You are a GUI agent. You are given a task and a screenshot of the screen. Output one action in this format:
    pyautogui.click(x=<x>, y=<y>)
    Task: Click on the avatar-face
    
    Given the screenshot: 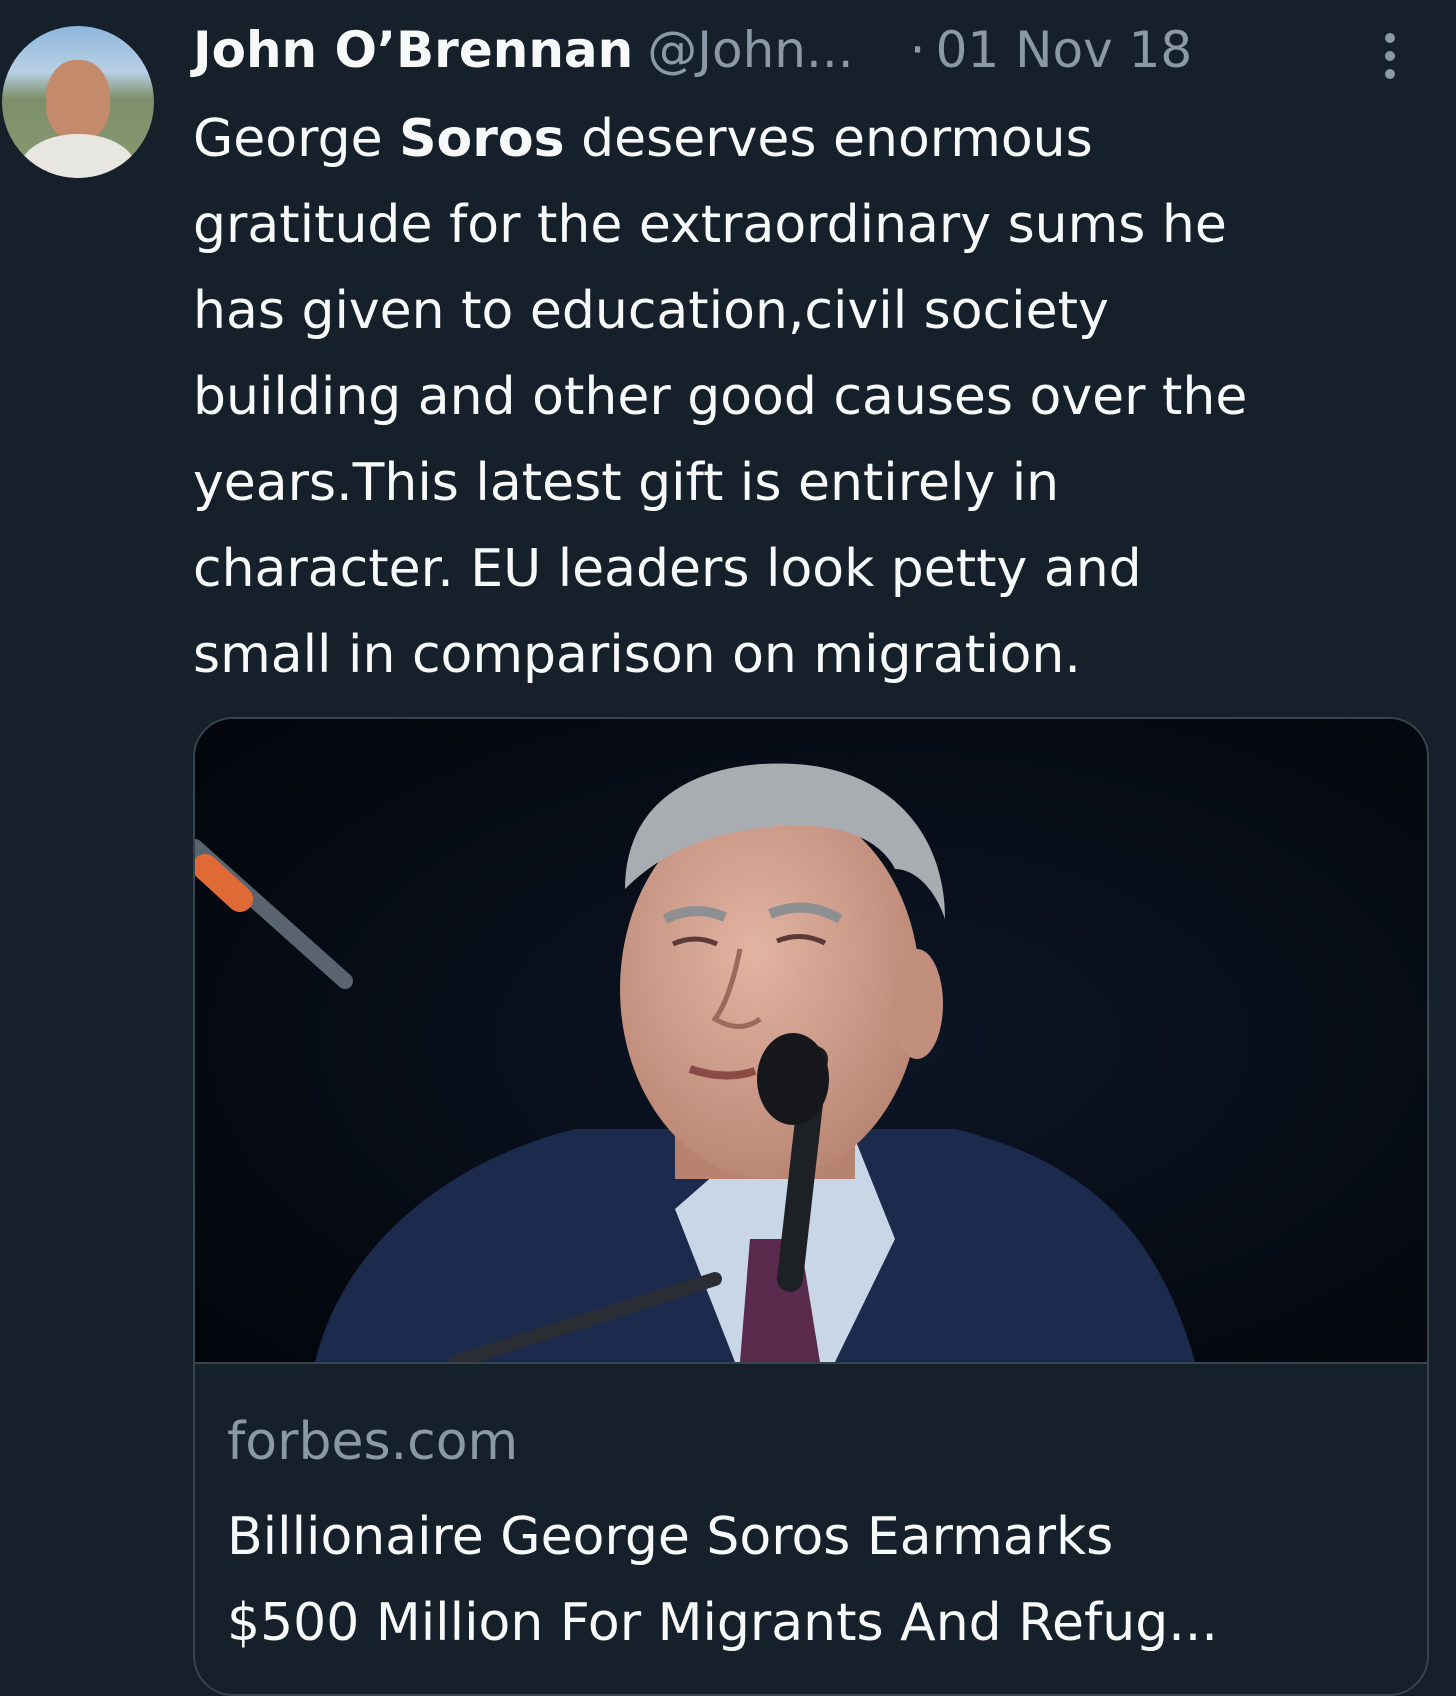 What is the action you would take?
    pyautogui.click(x=78, y=100)
    